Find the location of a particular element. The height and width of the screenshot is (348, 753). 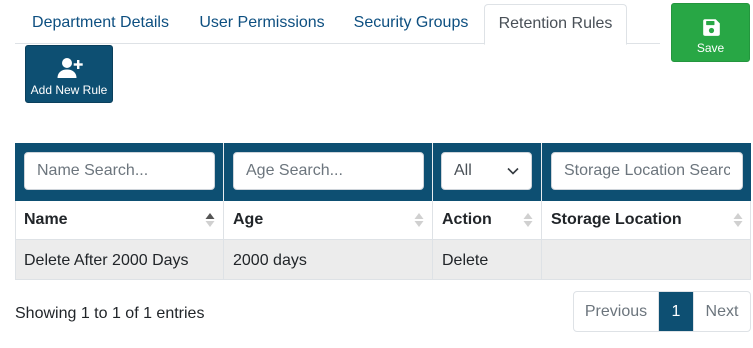

cell-name: Delete After 2000 Days is located at coordinates (119, 259).